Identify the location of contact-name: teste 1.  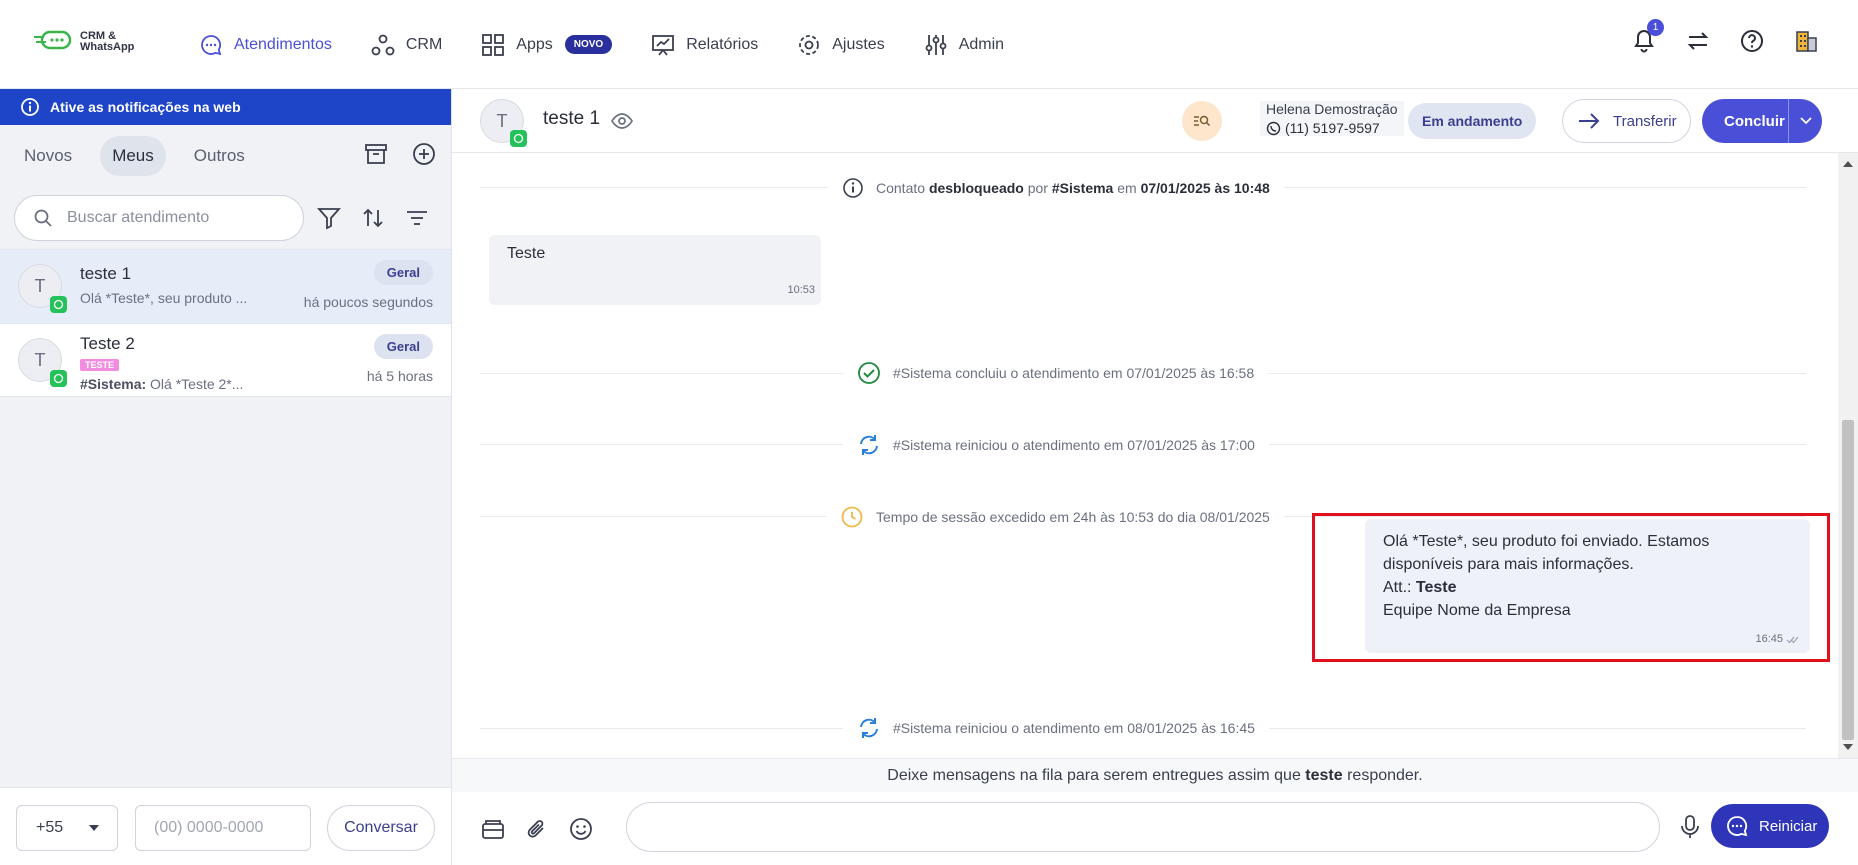
(571, 119).